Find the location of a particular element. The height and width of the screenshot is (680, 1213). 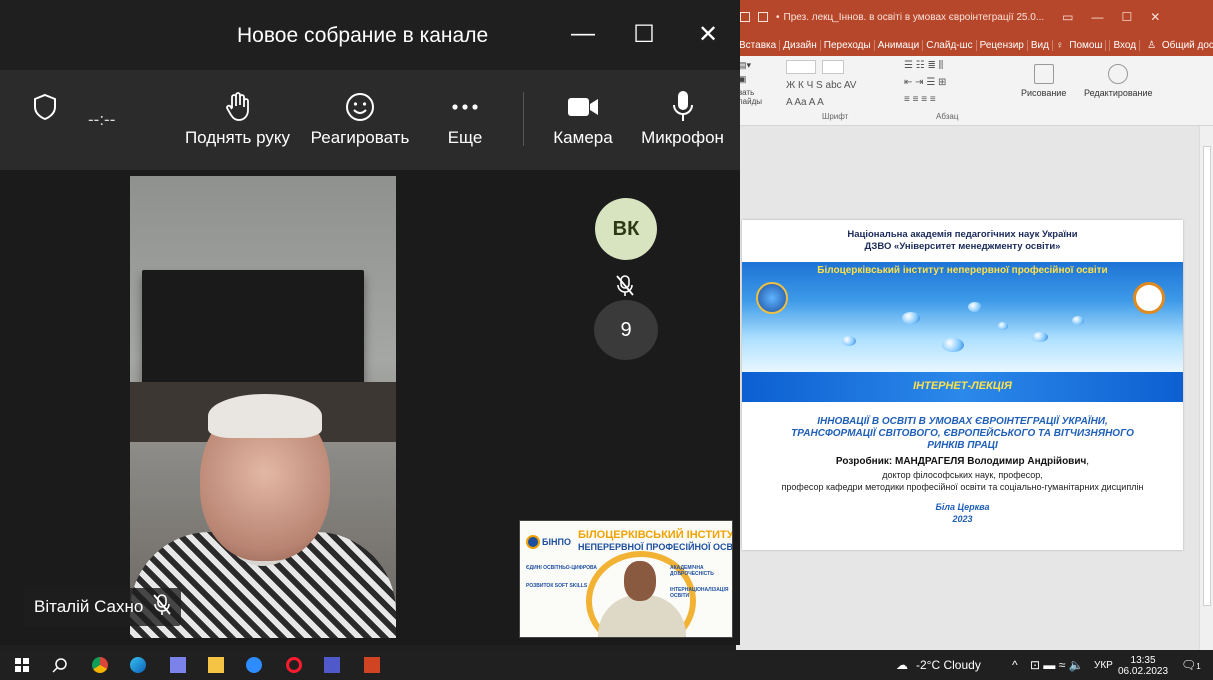

presenter is located at coordinates (642, 597).